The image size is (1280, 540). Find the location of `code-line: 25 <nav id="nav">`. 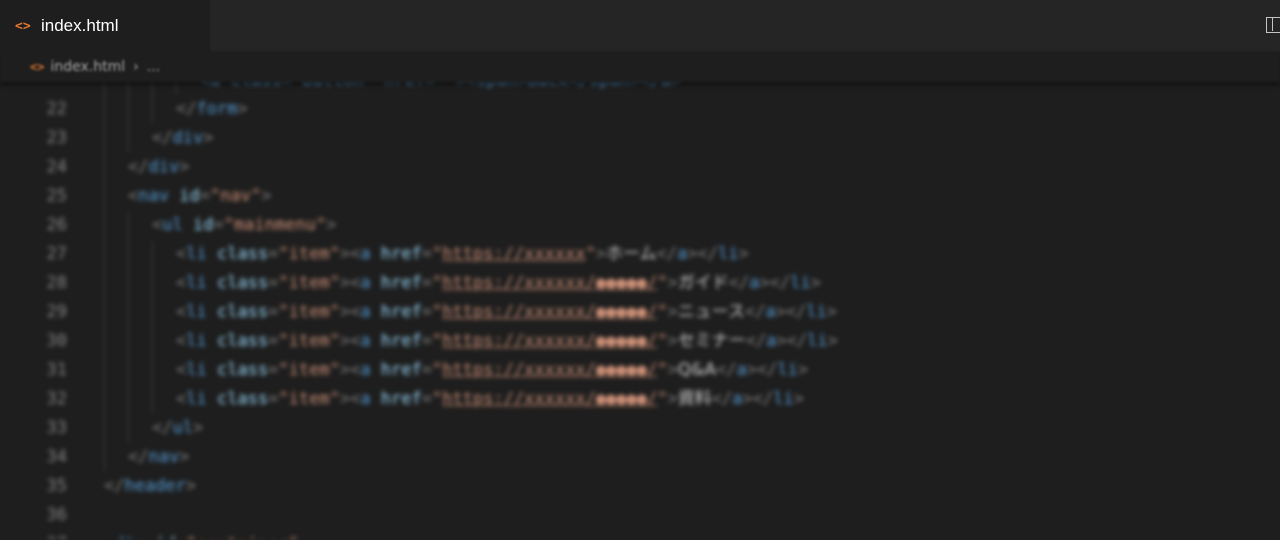

code-line: 25 <nav id="nav"> is located at coordinates (640, 196).